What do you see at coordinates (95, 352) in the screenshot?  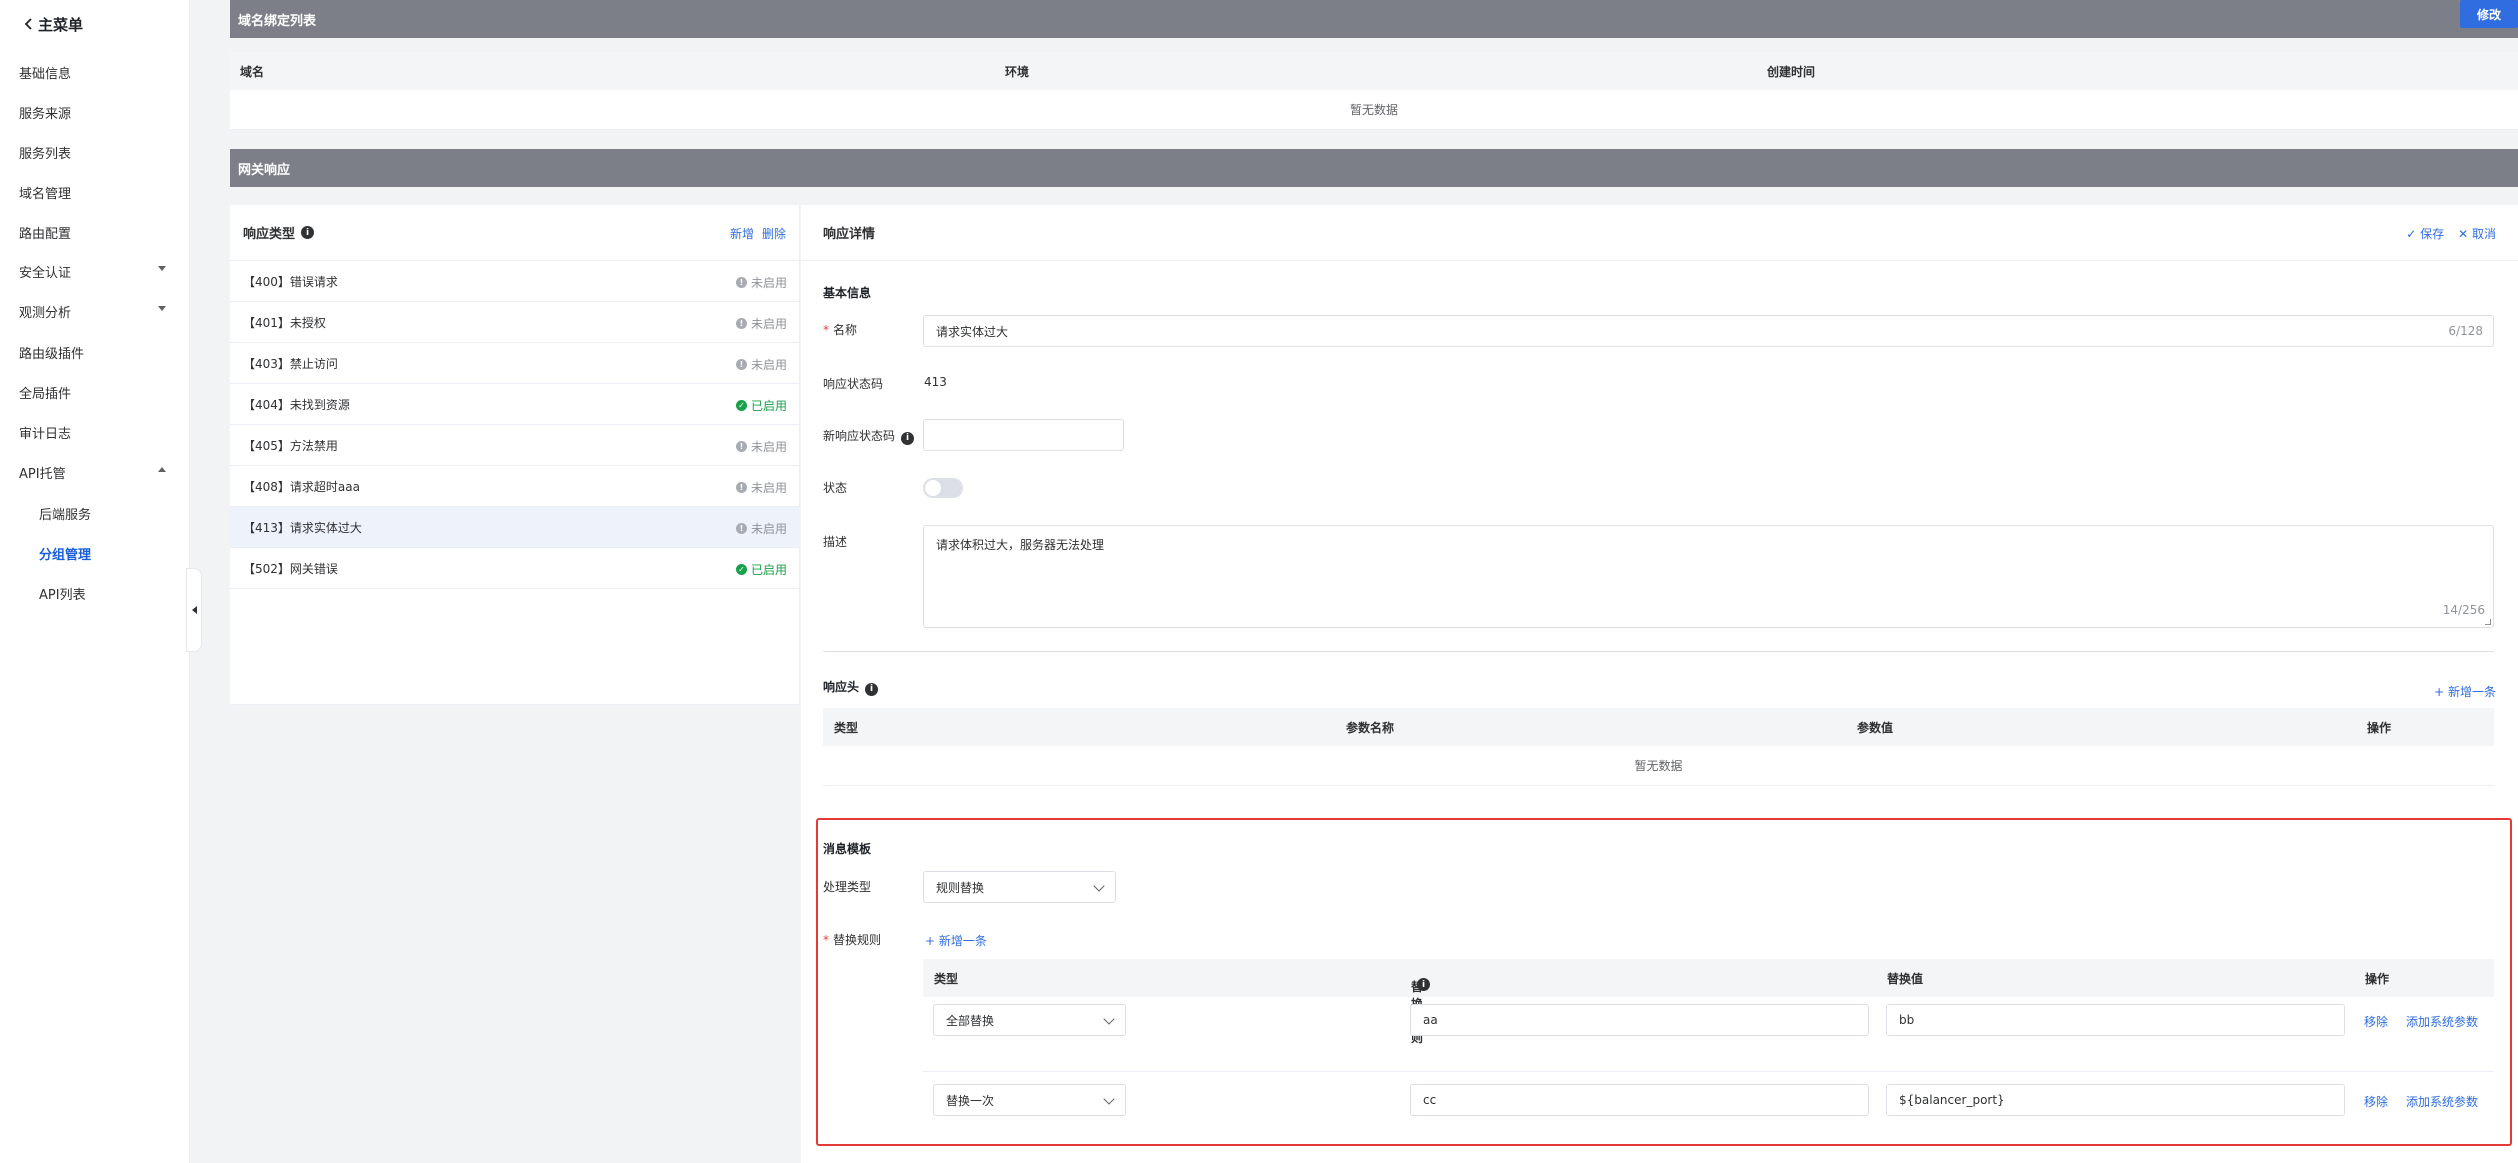 I see `sidebar-item-route-plugins: 路由级插件` at bounding box center [95, 352].